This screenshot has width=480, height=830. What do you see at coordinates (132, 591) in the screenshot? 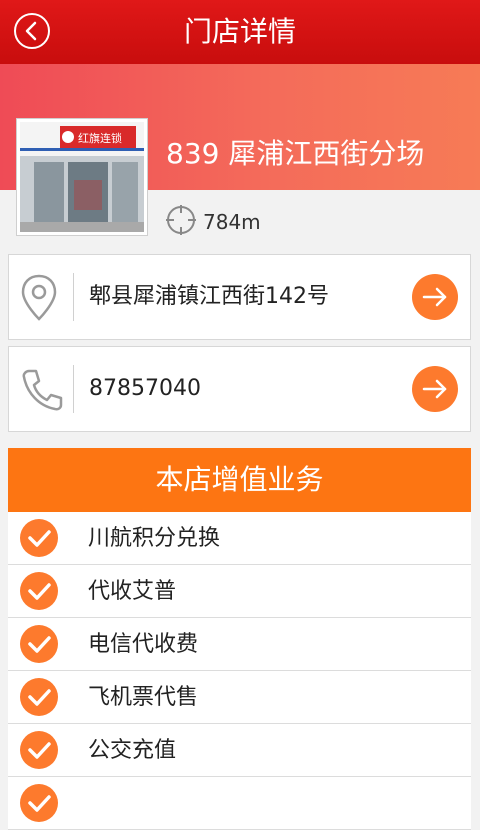
I see `service-label: 代收艾普` at bounding box center [132, 591].